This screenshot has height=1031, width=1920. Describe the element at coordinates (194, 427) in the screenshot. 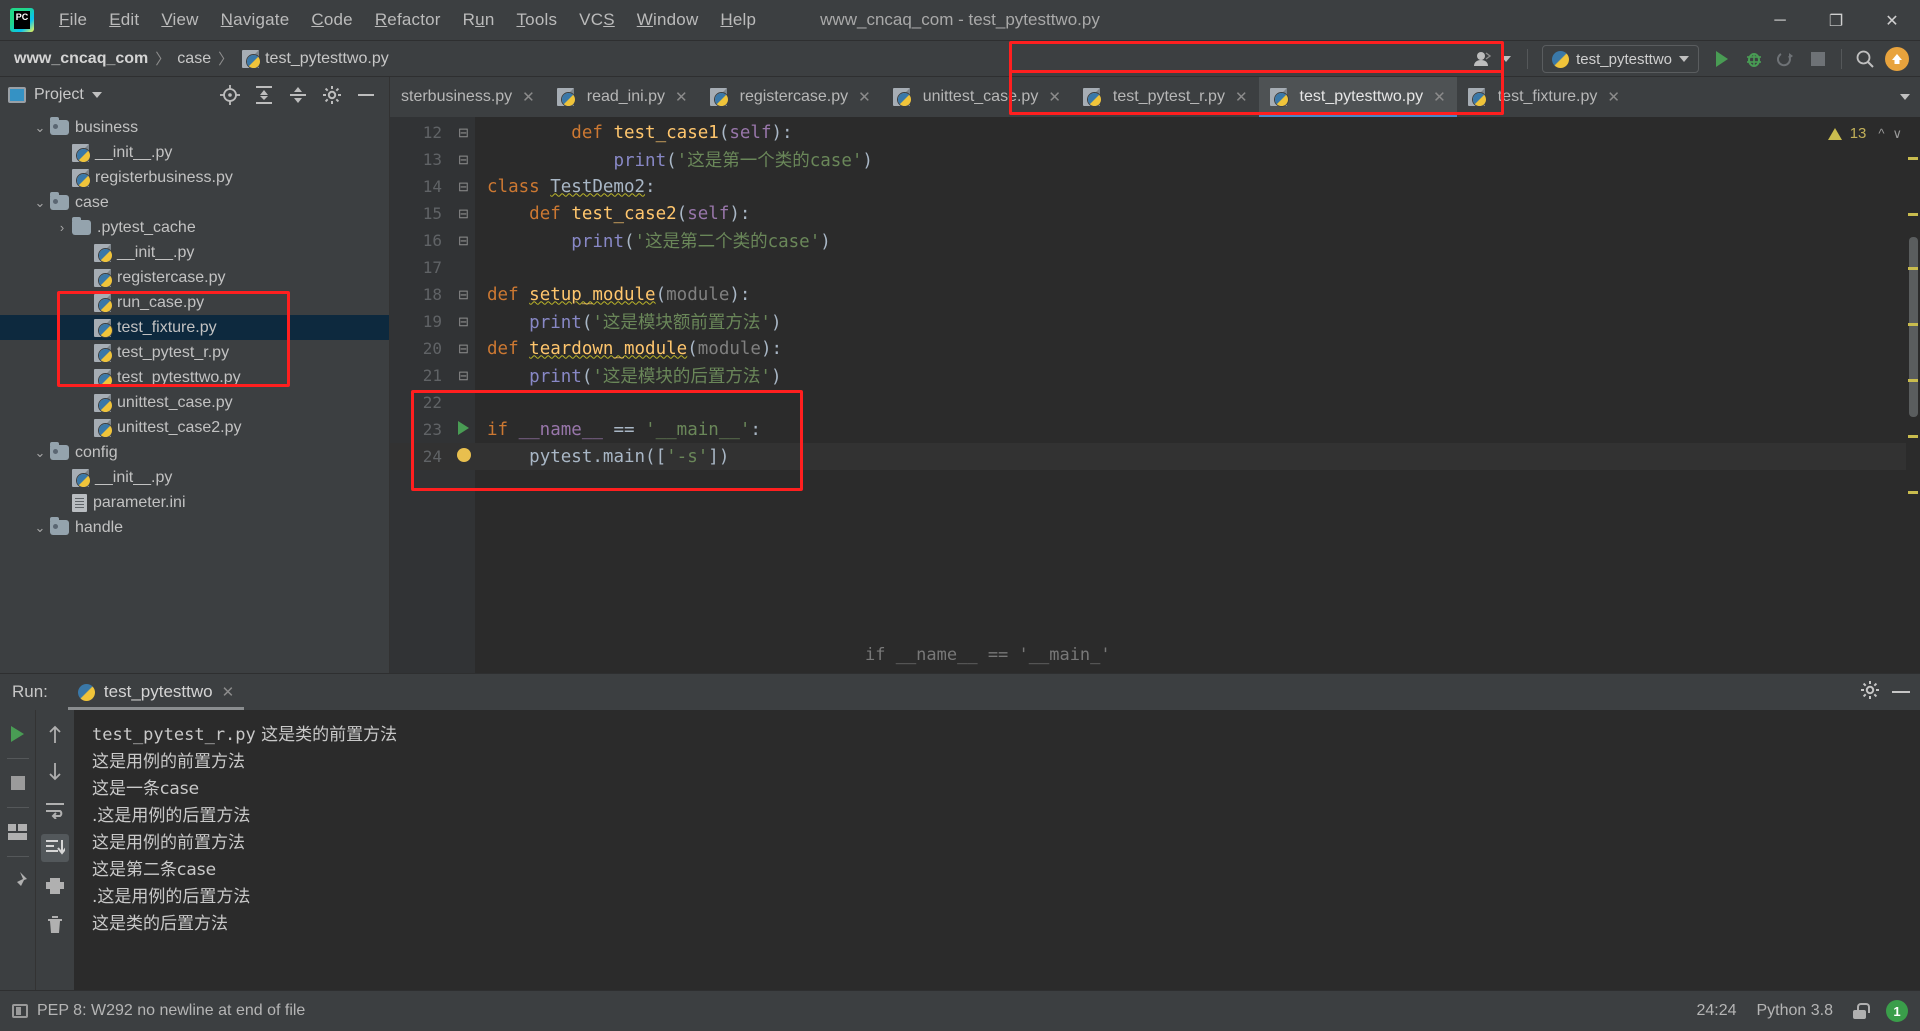

I see `tree-node: unittest_case2.py` at that location.